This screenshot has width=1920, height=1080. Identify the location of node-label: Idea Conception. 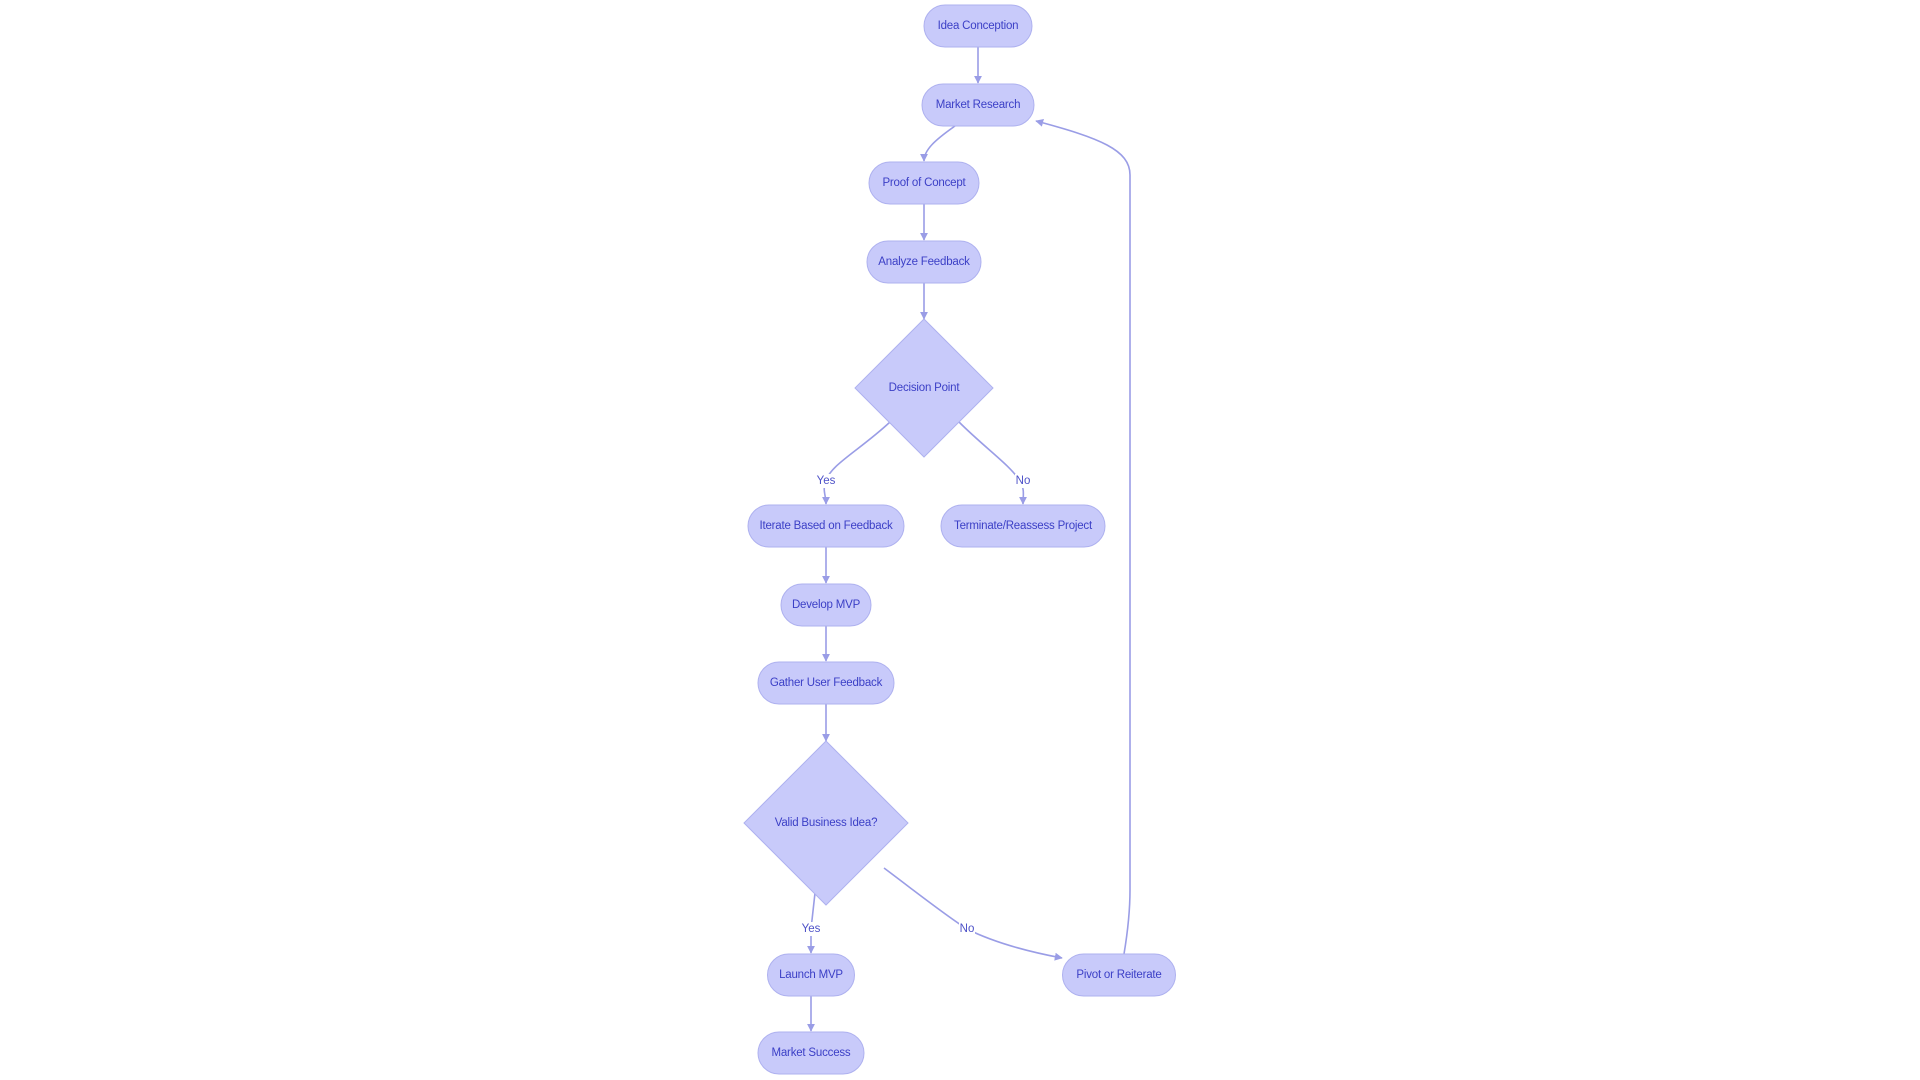
(978, 26).